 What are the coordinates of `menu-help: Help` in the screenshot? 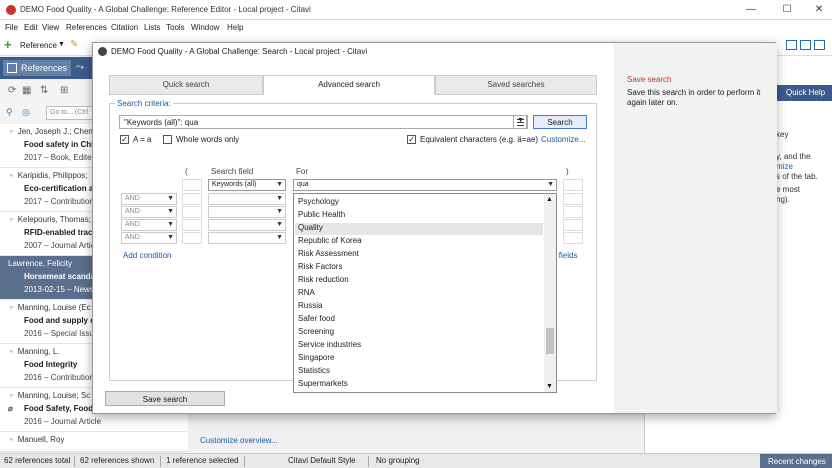 It's located at (235, 27).